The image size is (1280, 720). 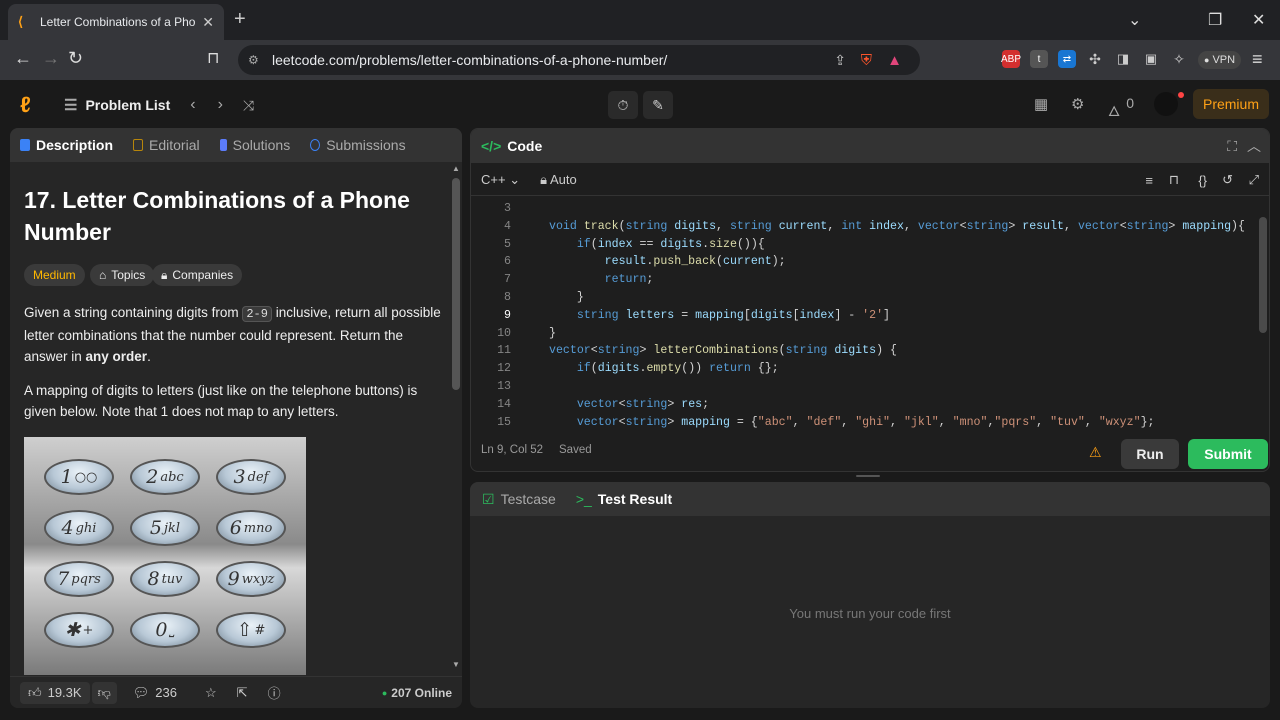 What do you see at coordinates (1095, 59) in the screenshot?
I see `extensions-icon: ✣` at bounding box center [1095, 59].